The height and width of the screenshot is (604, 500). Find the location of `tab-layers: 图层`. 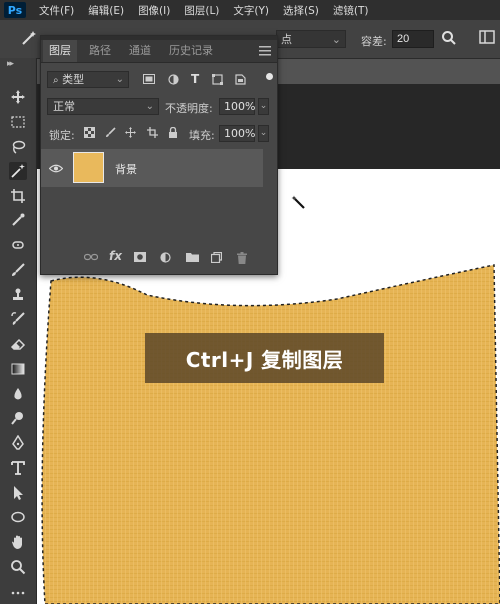

tab-layers: 图层 is located at coordinates (60, 51).